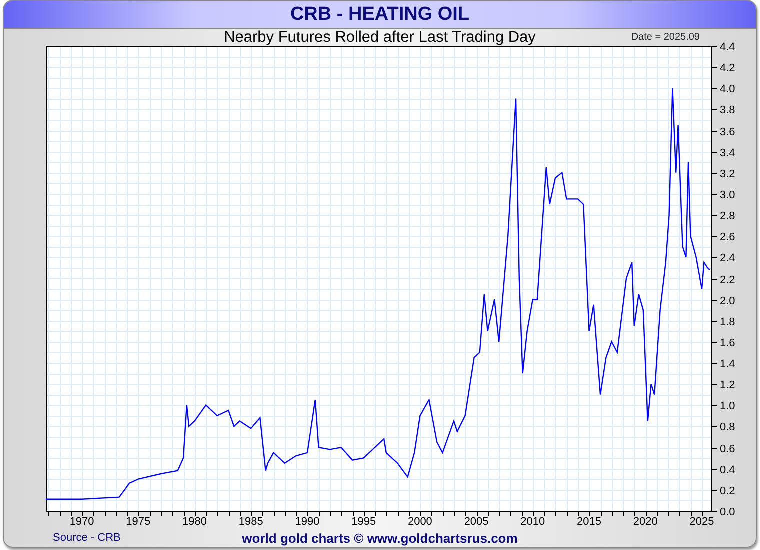 Image resolution: width=760 pixels, height=550 pixels. I want to click on x-tick-label: 2010, so click(533, 522).